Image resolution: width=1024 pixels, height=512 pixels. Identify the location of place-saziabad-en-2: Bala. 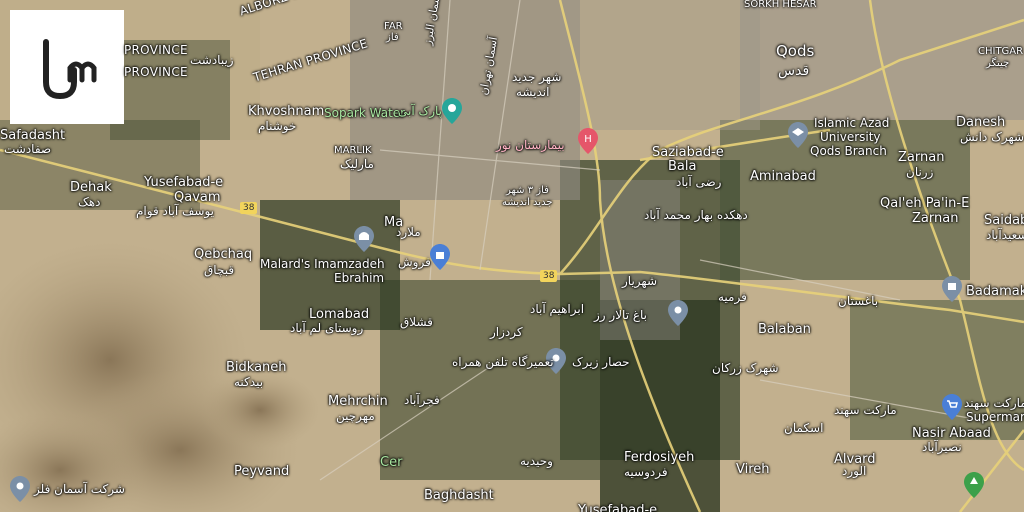
(682, 166).